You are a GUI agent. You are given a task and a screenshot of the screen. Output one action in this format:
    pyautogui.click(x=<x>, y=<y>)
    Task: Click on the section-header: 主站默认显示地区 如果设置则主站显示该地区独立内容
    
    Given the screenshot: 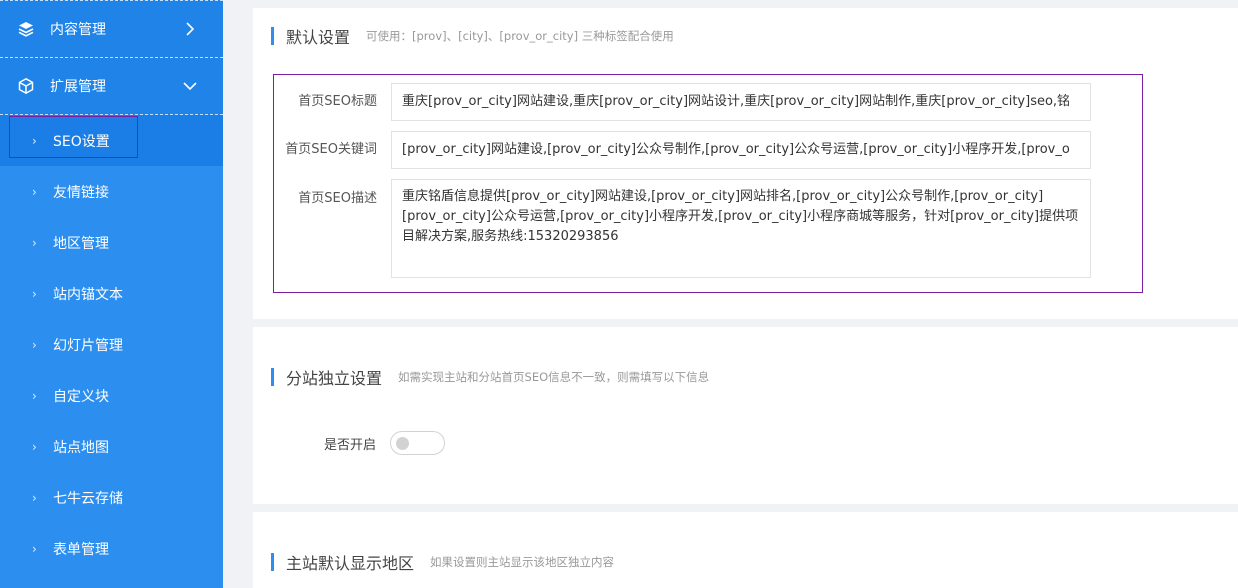 What is the action you would take?
    pyautogui.click(x=442, y=562)
    